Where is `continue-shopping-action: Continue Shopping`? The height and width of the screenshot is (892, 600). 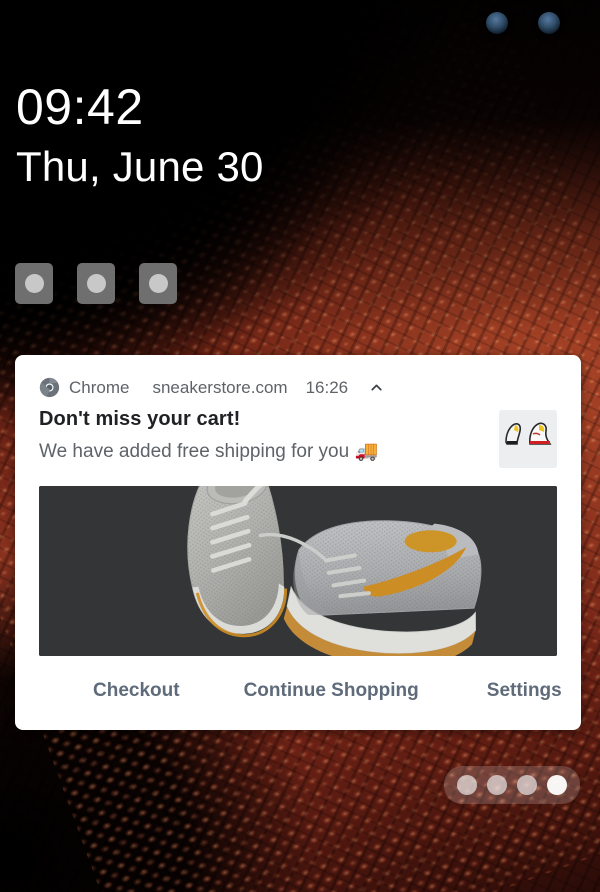 continue-shopping-action: Continue Shopping is located at coordinates (331, 691).